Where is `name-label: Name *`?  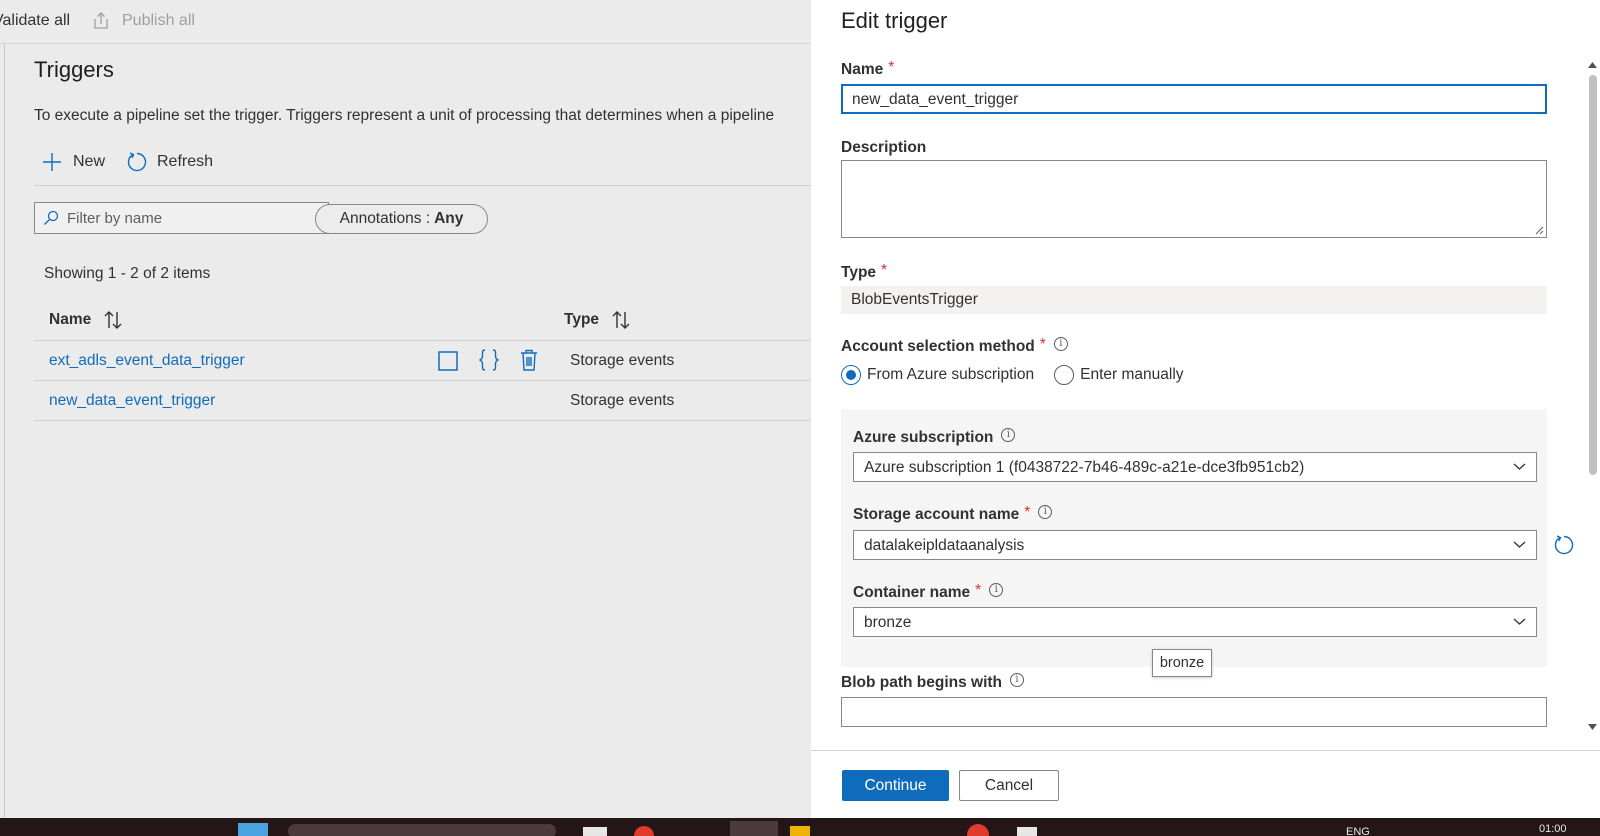 name-label: Name * is located at coordinates (868, 68).